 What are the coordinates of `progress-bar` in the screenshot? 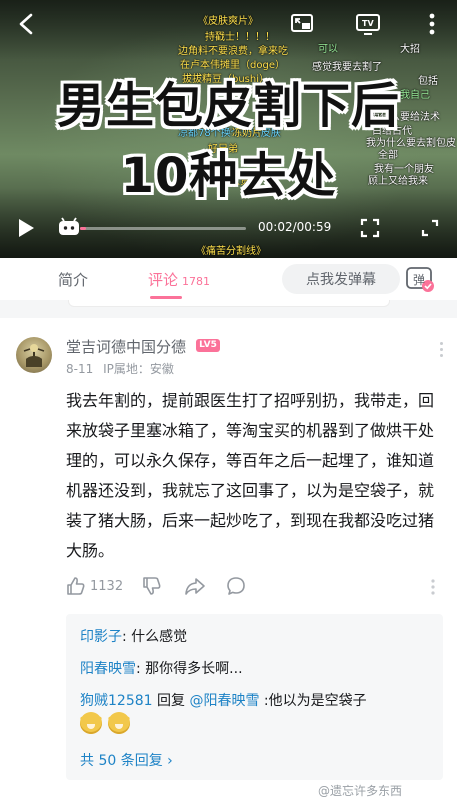 It's located at (163, 228).